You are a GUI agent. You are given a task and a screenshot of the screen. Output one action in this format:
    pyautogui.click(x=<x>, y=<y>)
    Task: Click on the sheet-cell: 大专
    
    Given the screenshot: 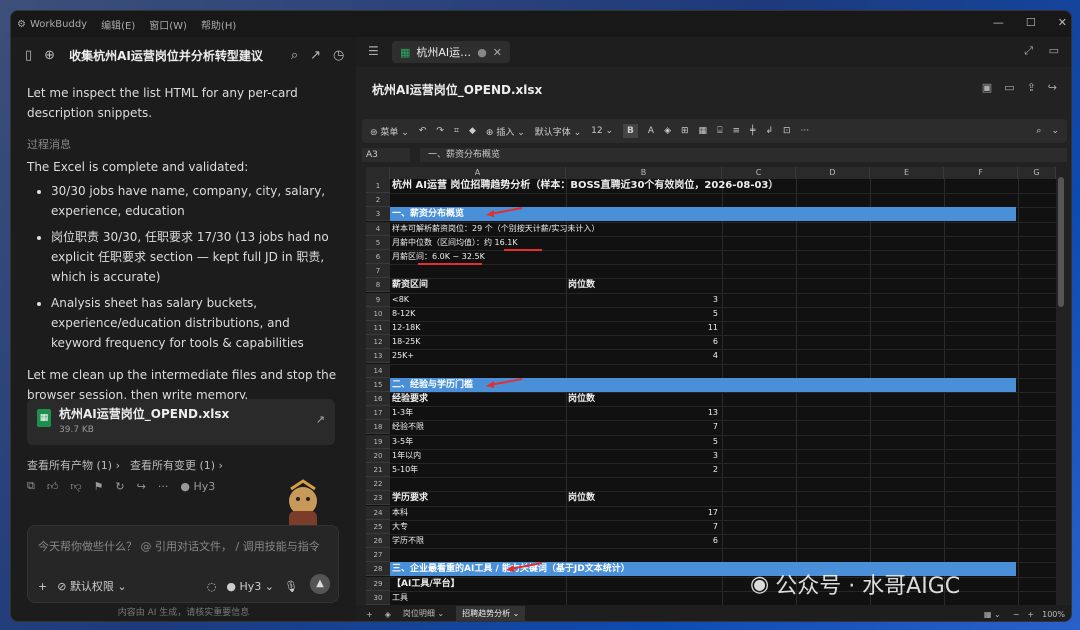 What is the action you would take?
    pyautogui.click(x=478, y=527)
    